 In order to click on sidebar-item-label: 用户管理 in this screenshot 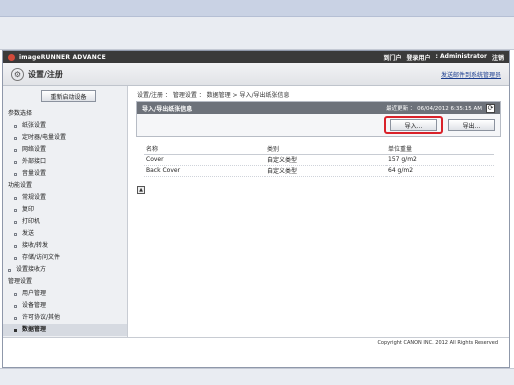, I will do `click(34, 293)`.